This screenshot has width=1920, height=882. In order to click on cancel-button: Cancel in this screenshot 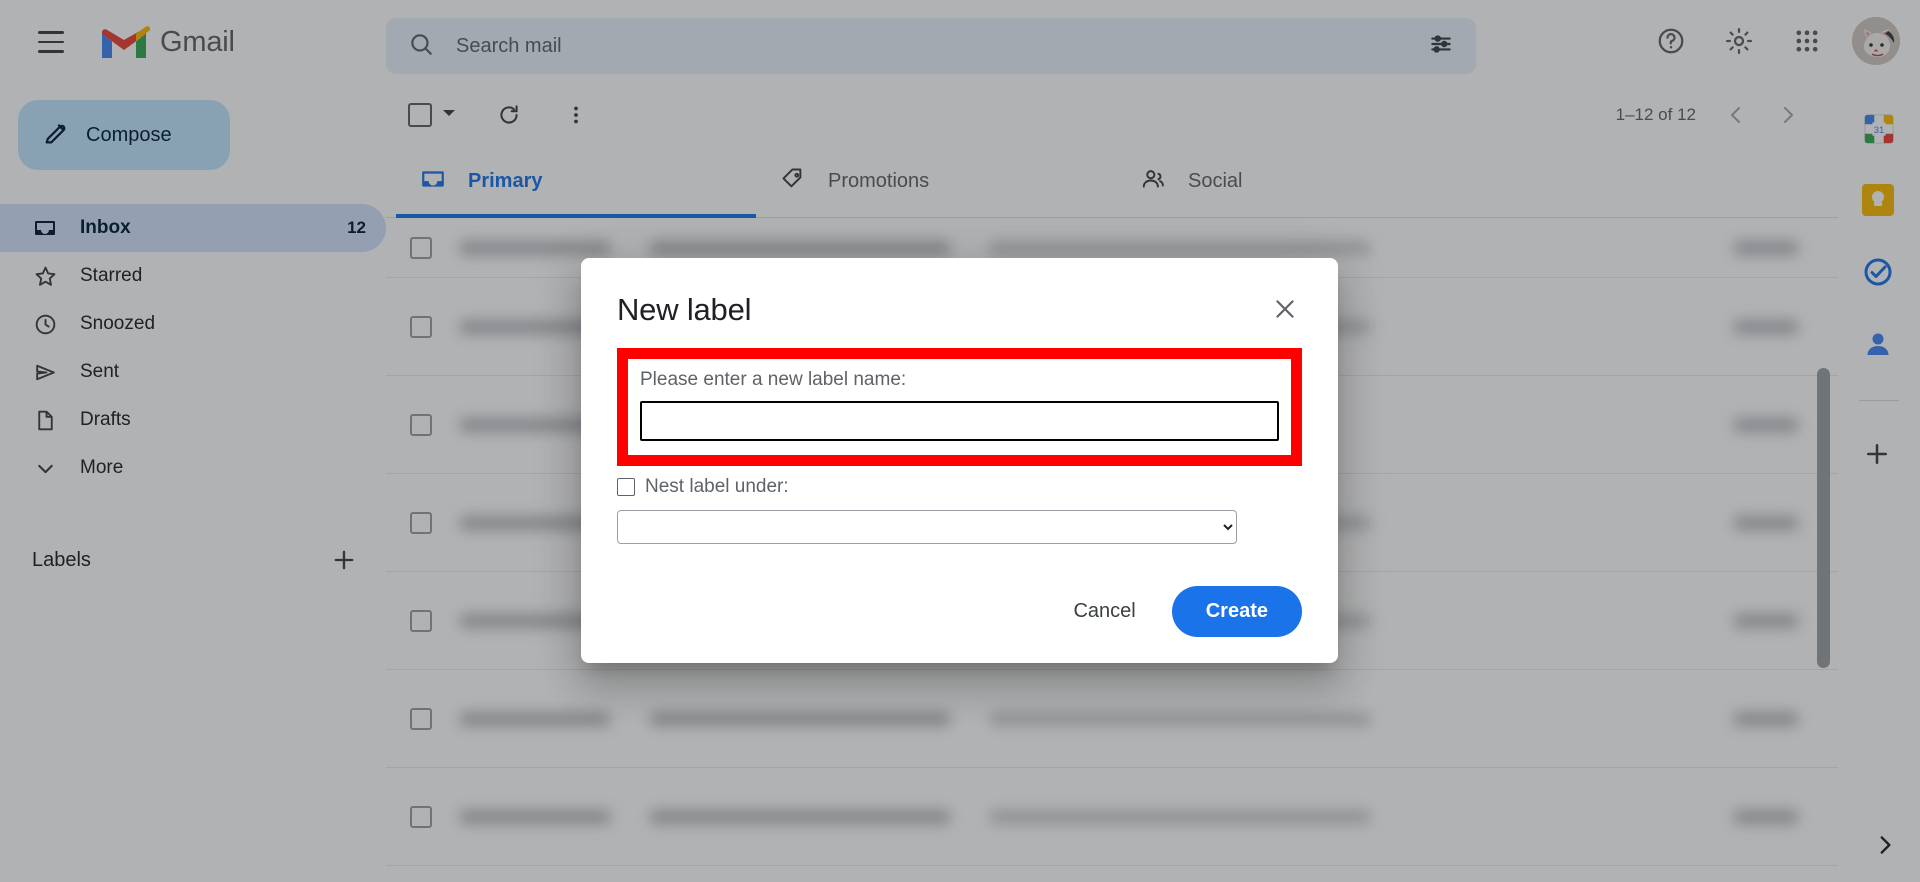, I will do `click(1104, 611)`.